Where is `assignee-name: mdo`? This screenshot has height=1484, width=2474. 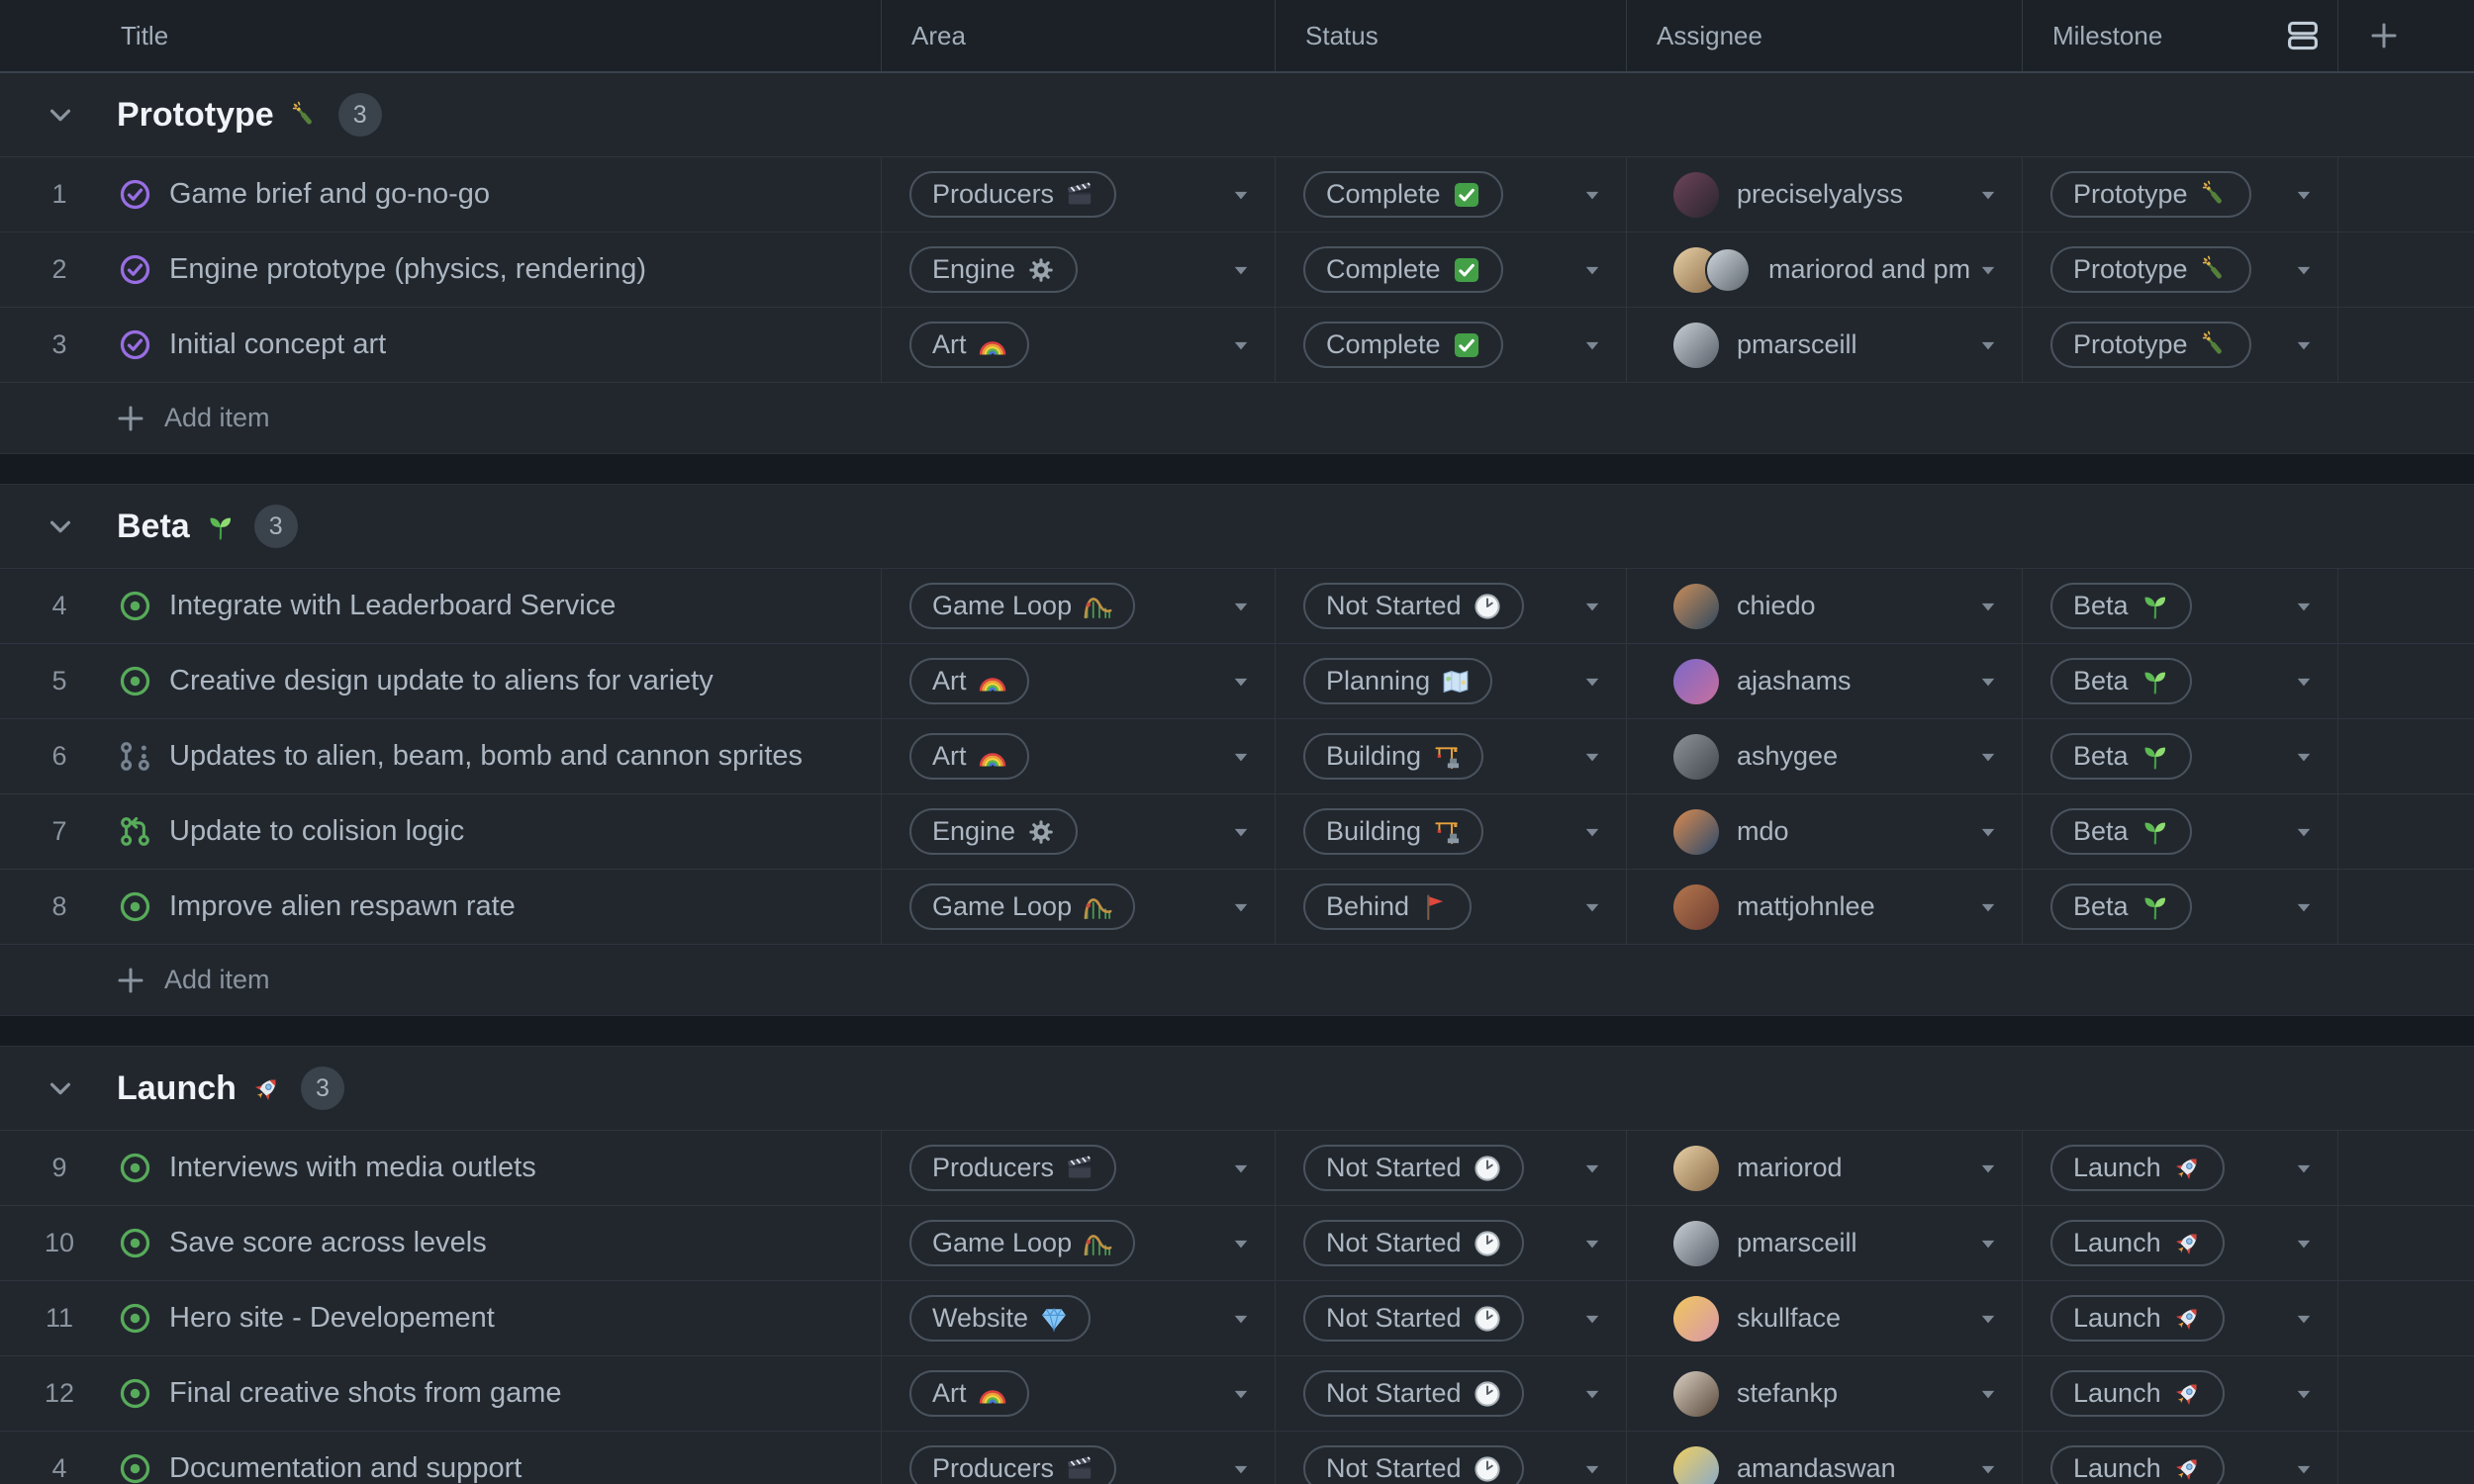
assignee-name: mdo is located at coordinates (1763, 831).